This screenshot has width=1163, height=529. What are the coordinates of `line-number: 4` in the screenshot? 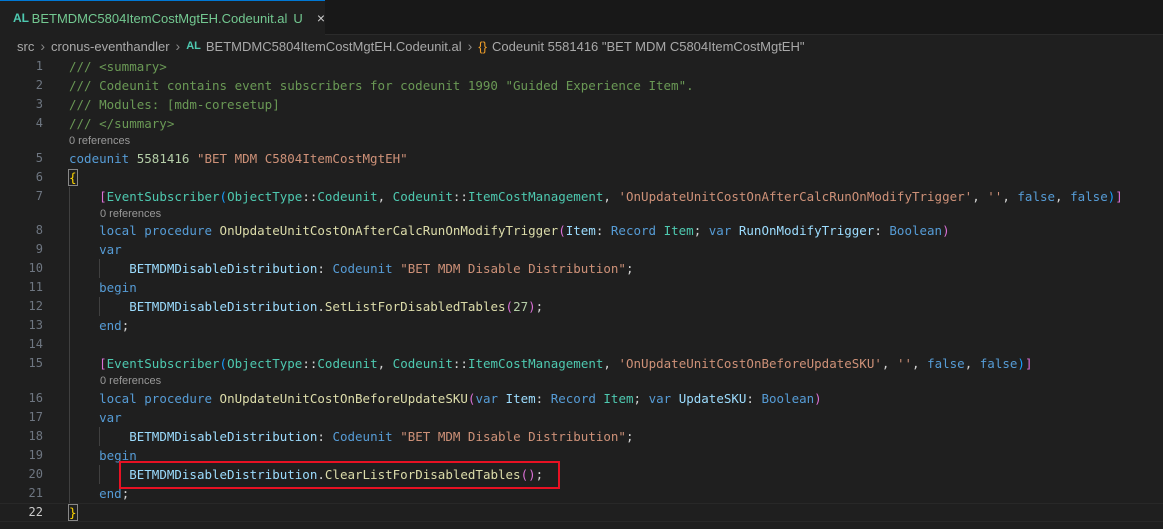 It's located at (39, 123).